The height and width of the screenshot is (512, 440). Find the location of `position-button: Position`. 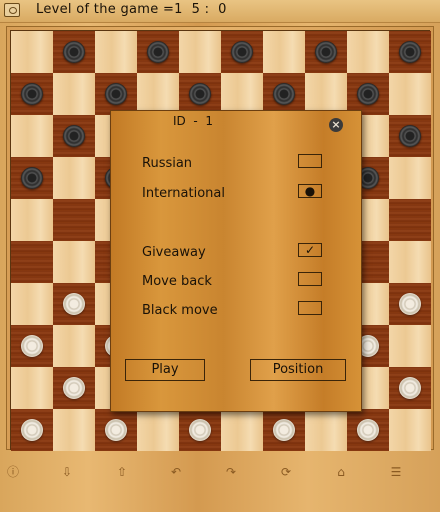

position-button: Position is located at coordinates (298, 370).